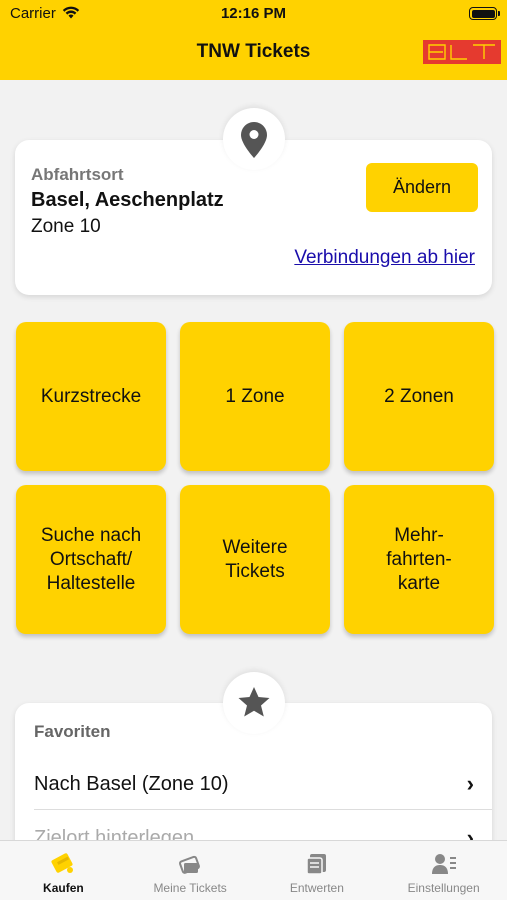  I want to click on departure-zone: Zone 10, so click(66, 226).